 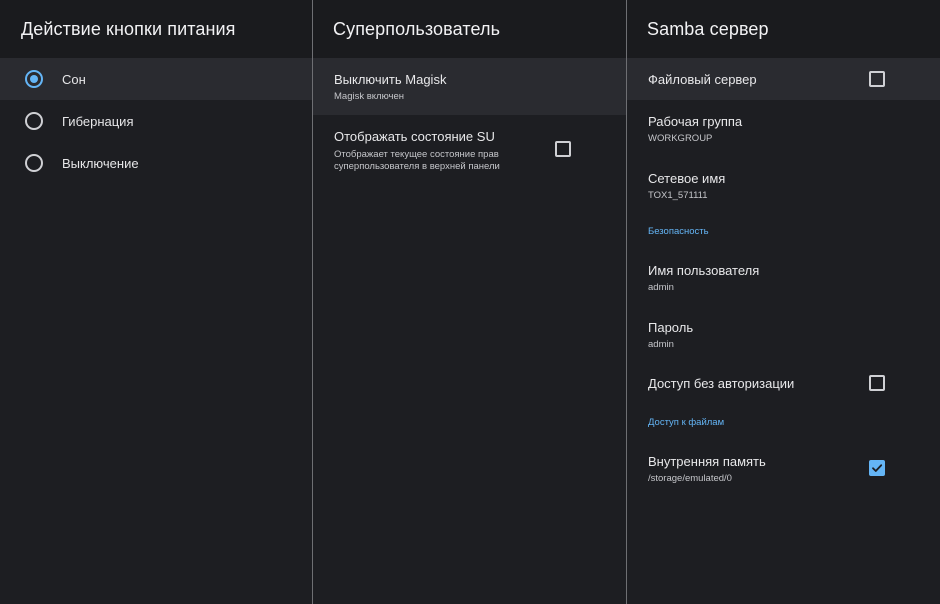 I want to click on workgroup-title: Рабочая группа, so click(x=695, y=121).